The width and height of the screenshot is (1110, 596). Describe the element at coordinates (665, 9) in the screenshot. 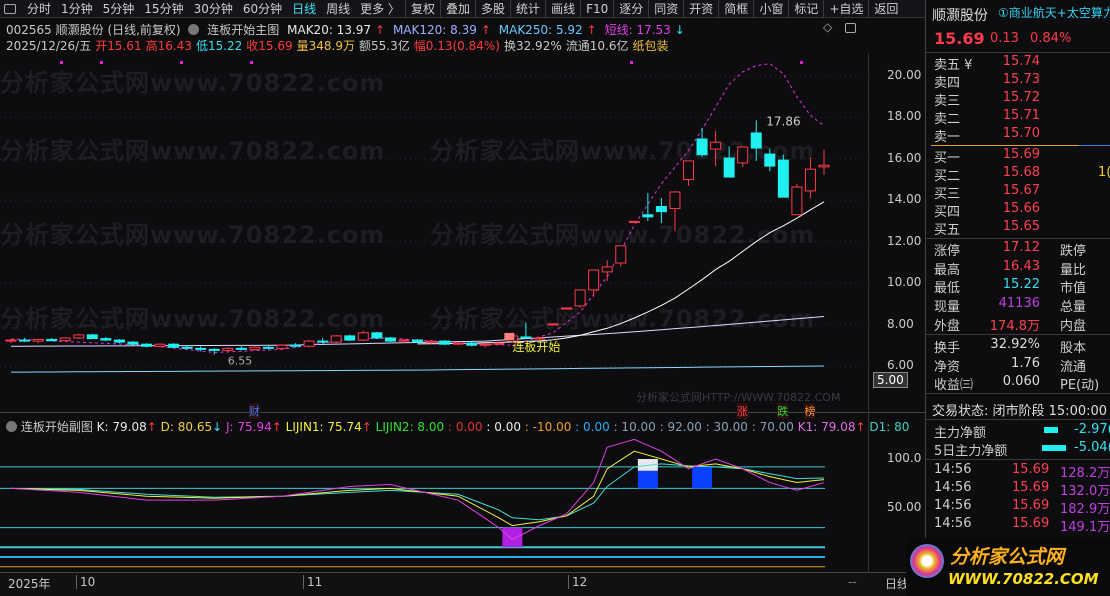

I see `toolbar-button-7: 同资` at that location.